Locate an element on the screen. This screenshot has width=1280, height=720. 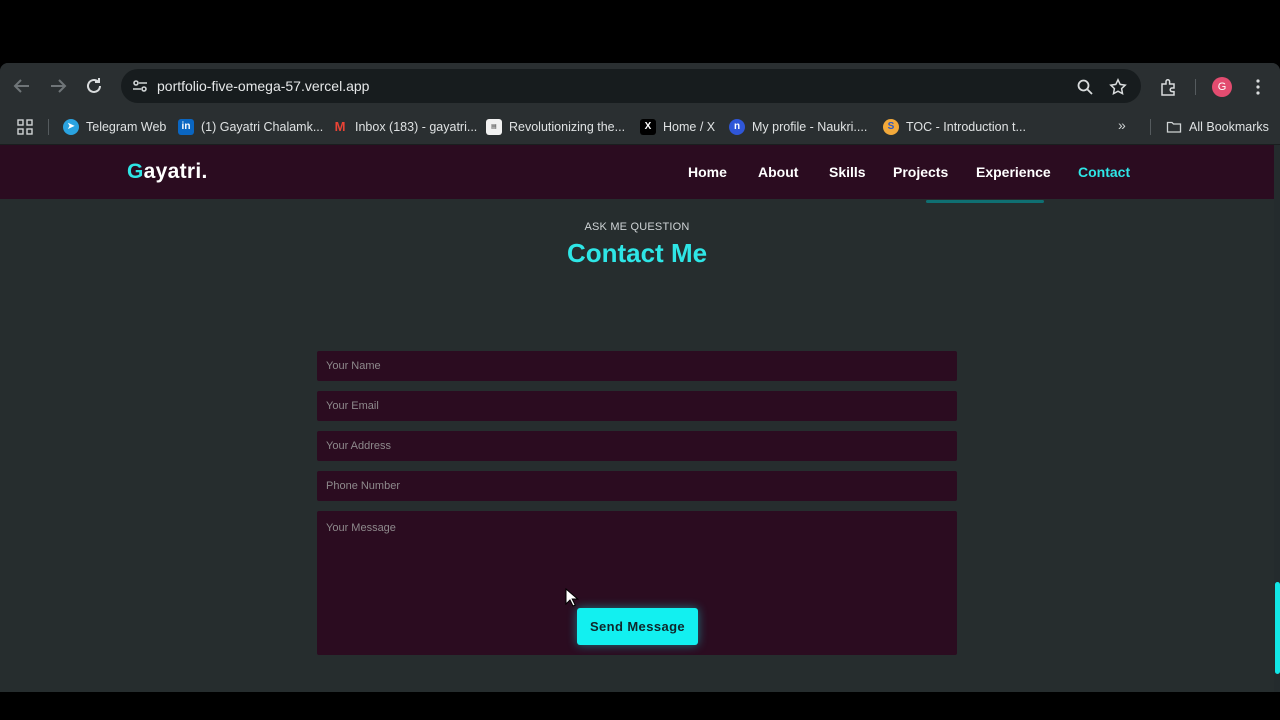
gmail-icon: M is located at coordinates (340, 127).